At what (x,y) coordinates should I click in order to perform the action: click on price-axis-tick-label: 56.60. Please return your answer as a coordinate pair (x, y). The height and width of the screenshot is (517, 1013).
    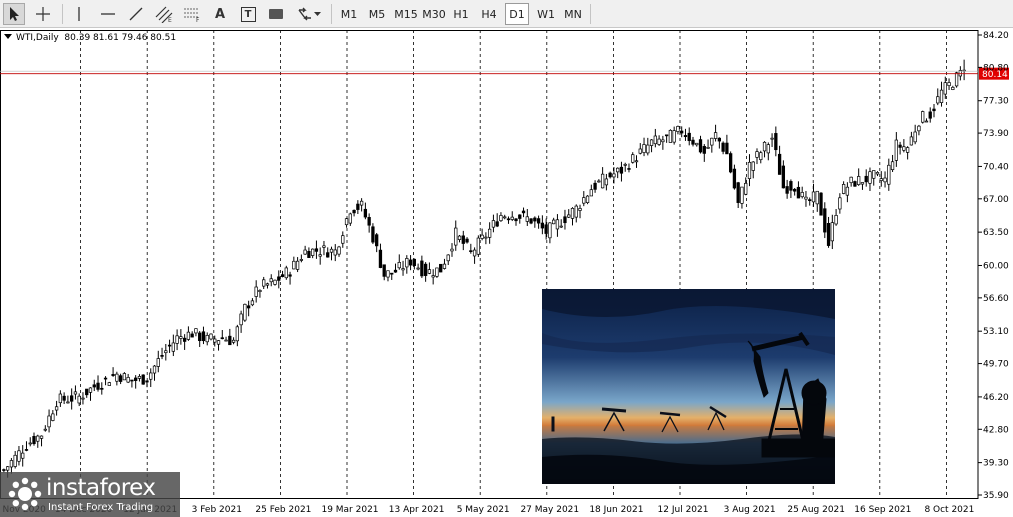
    Looking at the image, I should click on (996, 299).